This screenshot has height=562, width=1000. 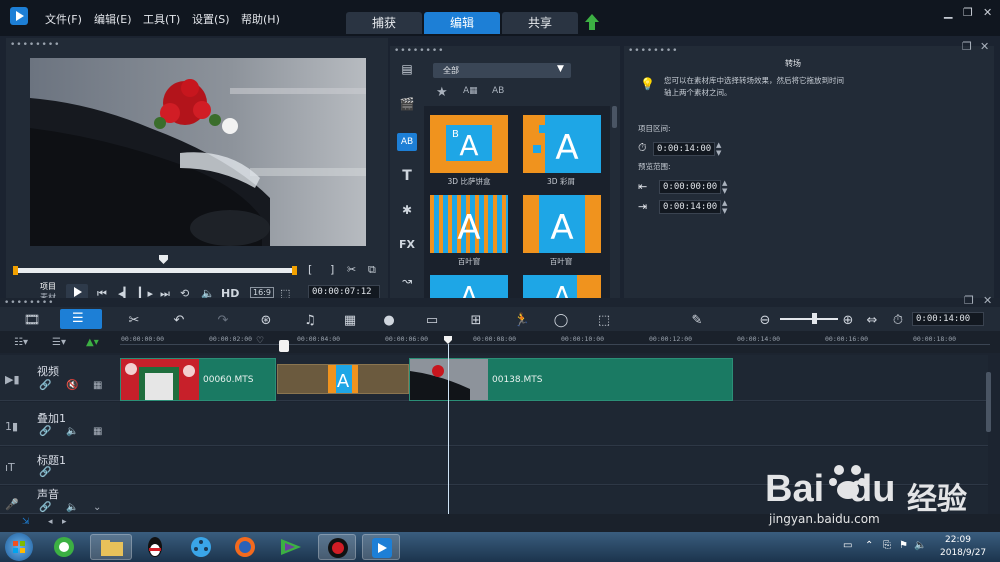 What do you see at coordinates (21, 342) in the screenshot?
I see `track-manager-icon: ☷▾` at bounding box center [21, 342].